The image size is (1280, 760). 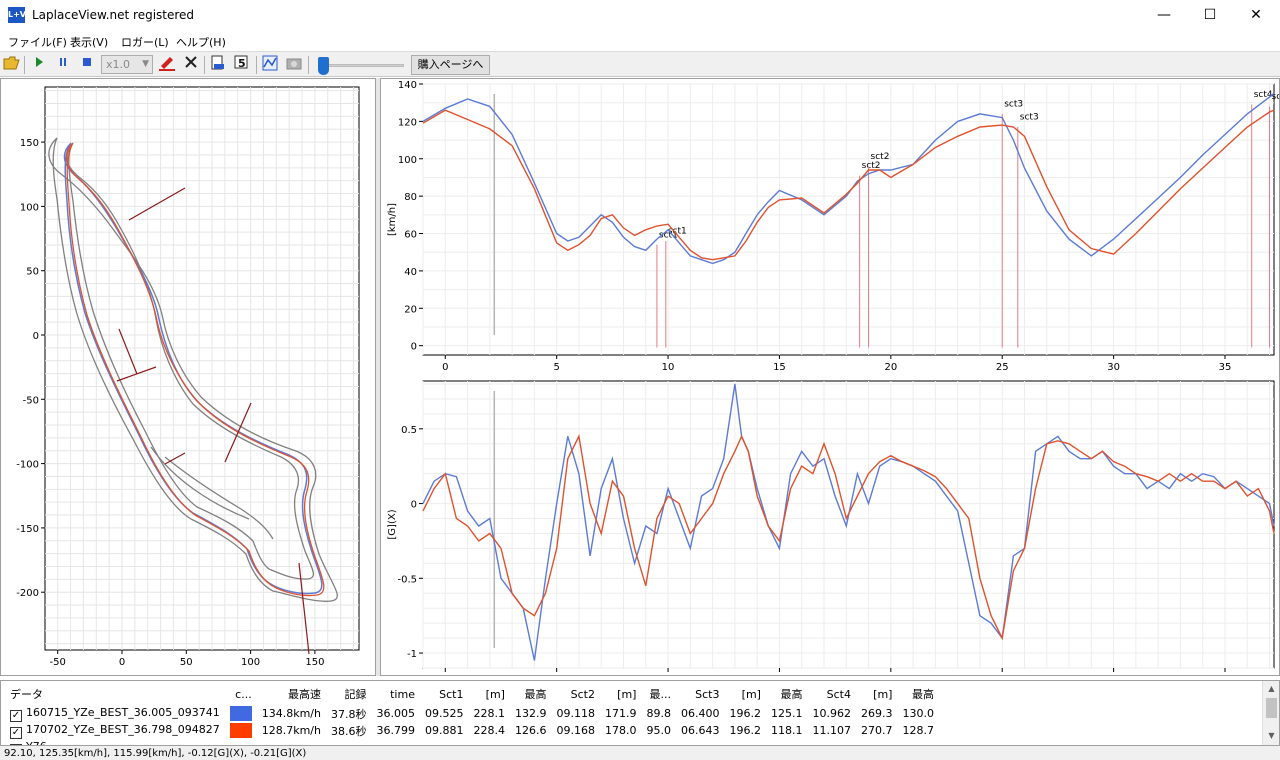 What do you see at coordinates (37, 42) in the screenshot?
I see `menu-file: ファイル(F)` at bounding box center [37, 42].